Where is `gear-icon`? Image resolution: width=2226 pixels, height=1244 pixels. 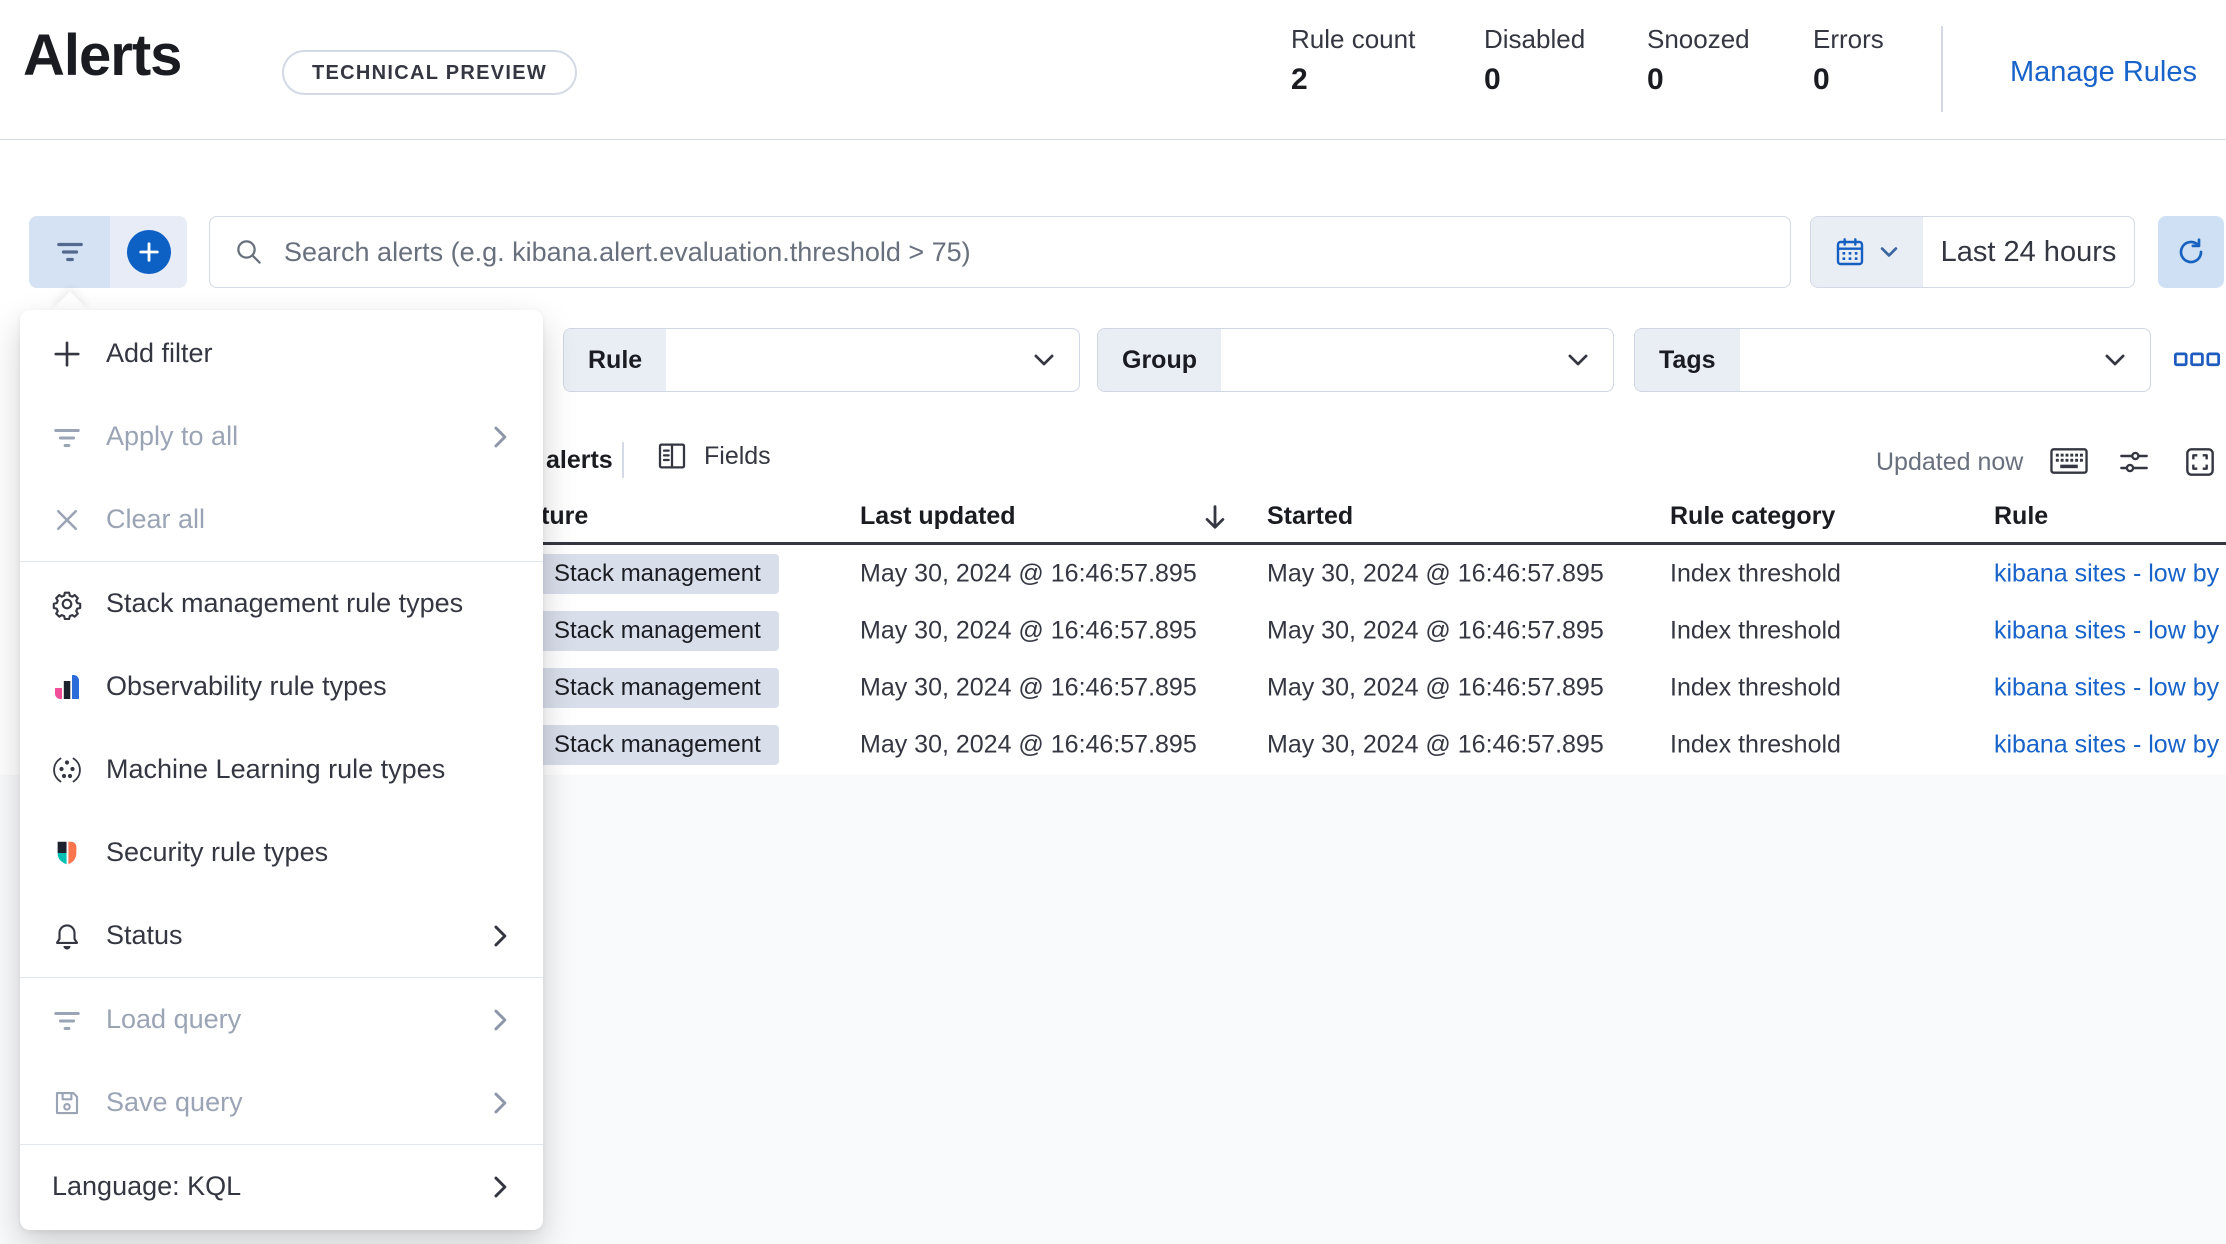 gear-icon is located at coordinates (67, 604).